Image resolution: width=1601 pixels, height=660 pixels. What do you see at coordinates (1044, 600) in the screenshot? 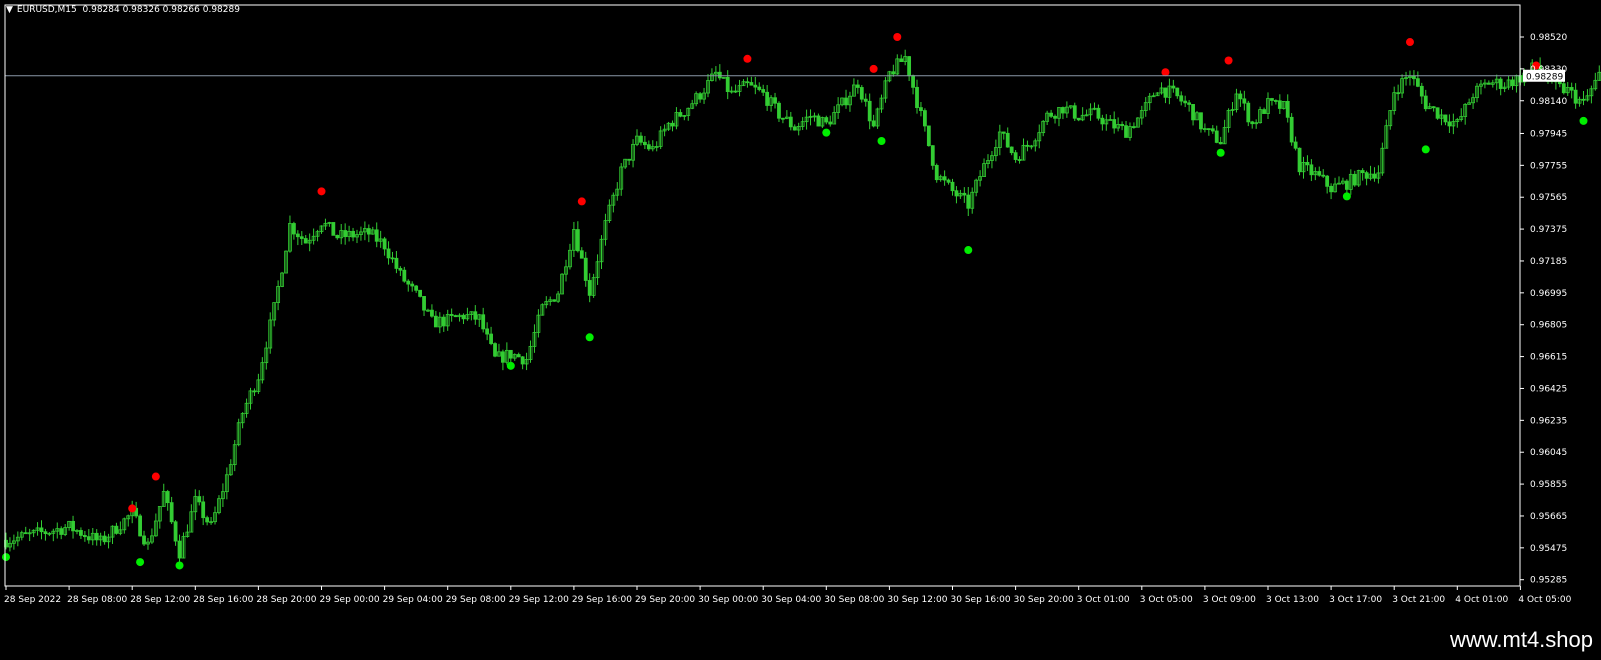
I see `x-tick-label: 30 Sep 20:00` at bounding box center [1044, 600].